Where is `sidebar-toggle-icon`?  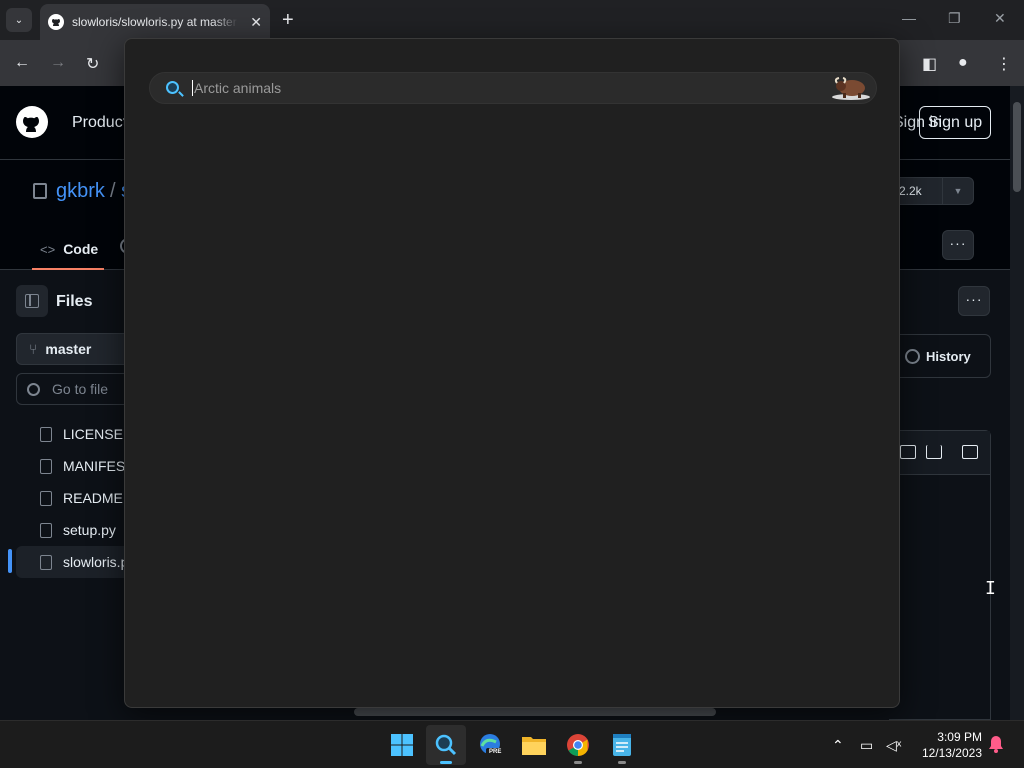 sidebar-toggle-icon is located at coordinates (32, 301).